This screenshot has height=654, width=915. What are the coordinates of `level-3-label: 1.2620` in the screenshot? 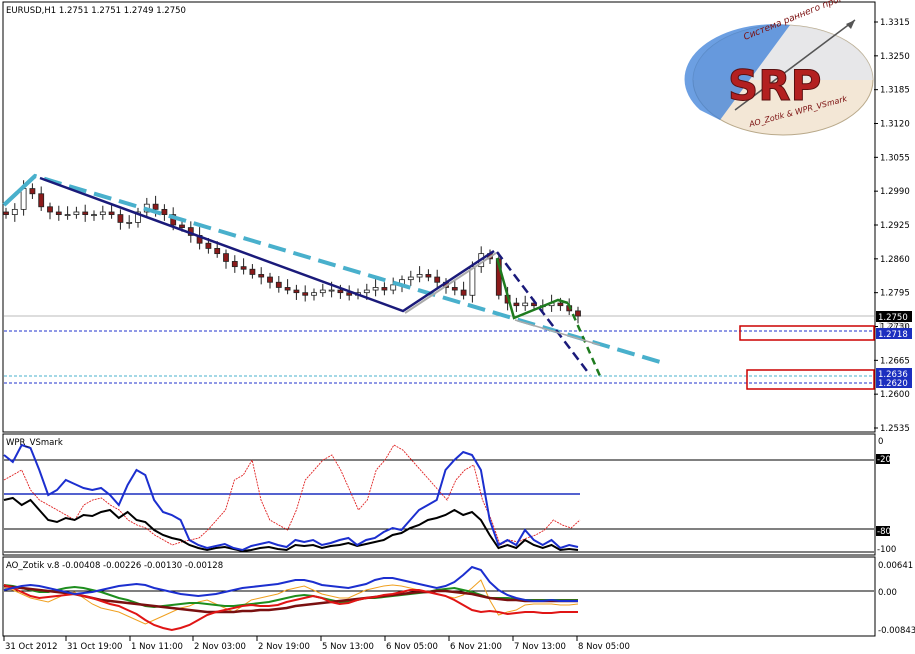 It's located at (893, 384).